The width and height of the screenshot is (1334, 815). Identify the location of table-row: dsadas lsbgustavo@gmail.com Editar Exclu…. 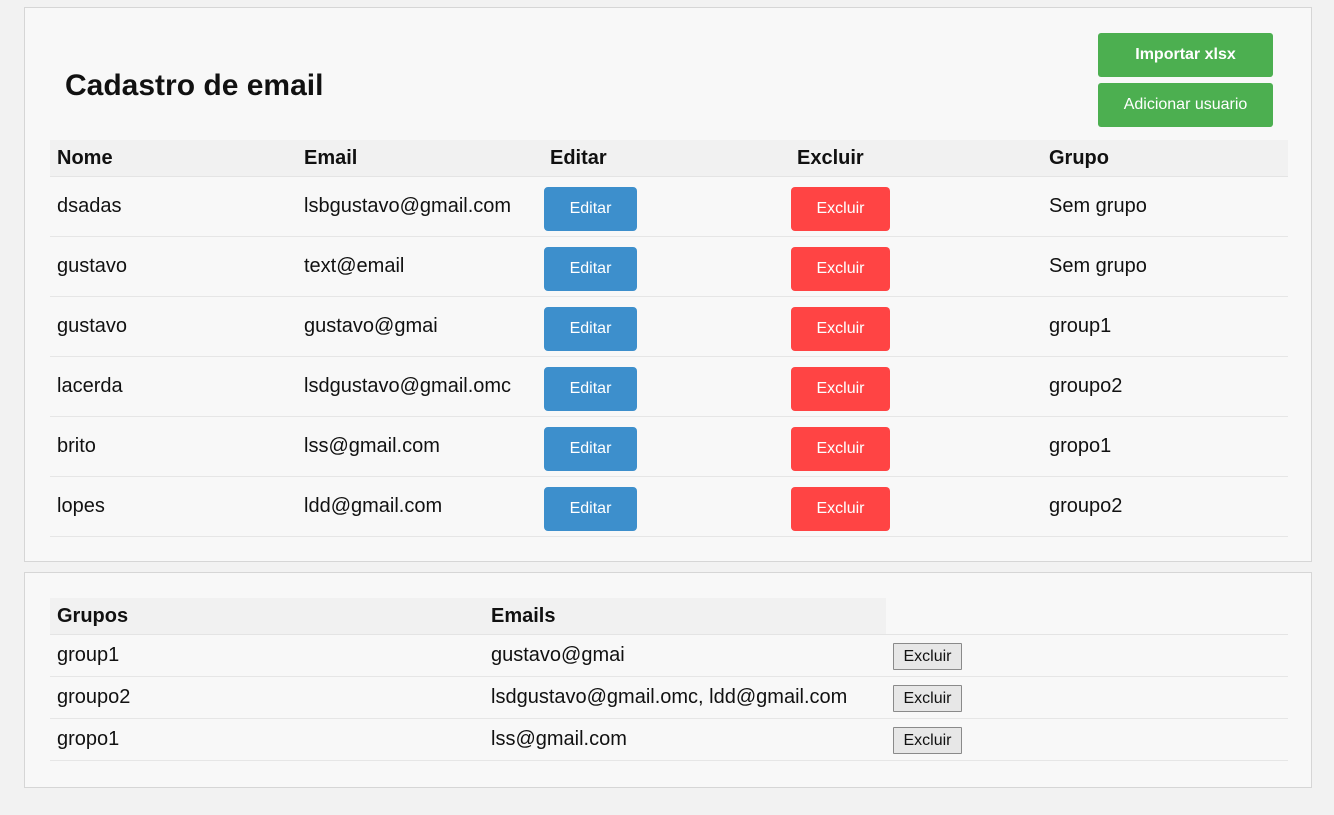
(669, 206).